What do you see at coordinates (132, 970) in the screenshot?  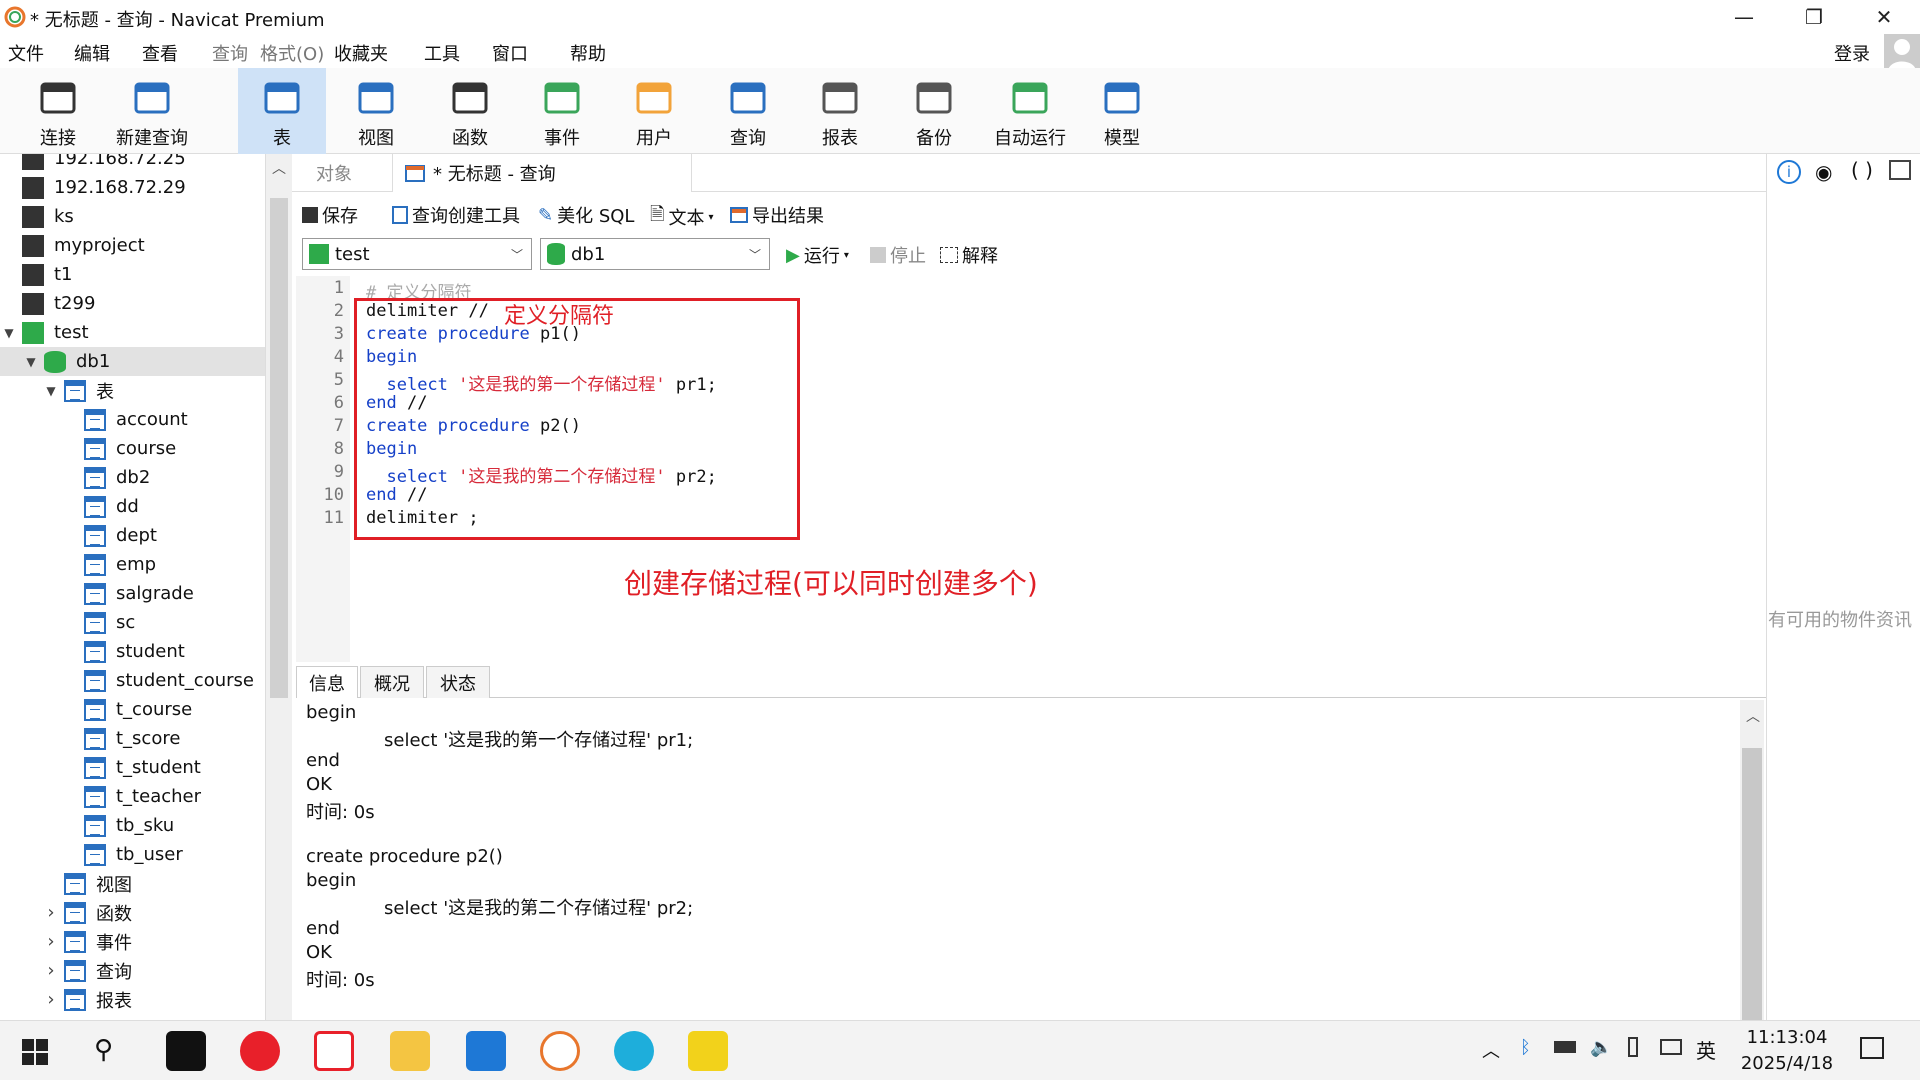 I see `tree-item-查询: › 查询` at bounding box center [132, 970].